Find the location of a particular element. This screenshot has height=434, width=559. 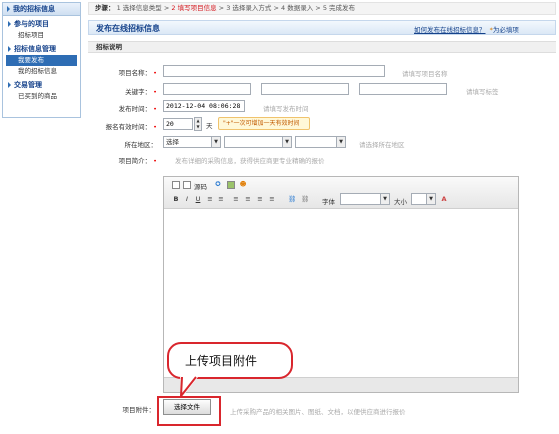

stepper-down-icon: ▼ is located at coordinates (198, 127).